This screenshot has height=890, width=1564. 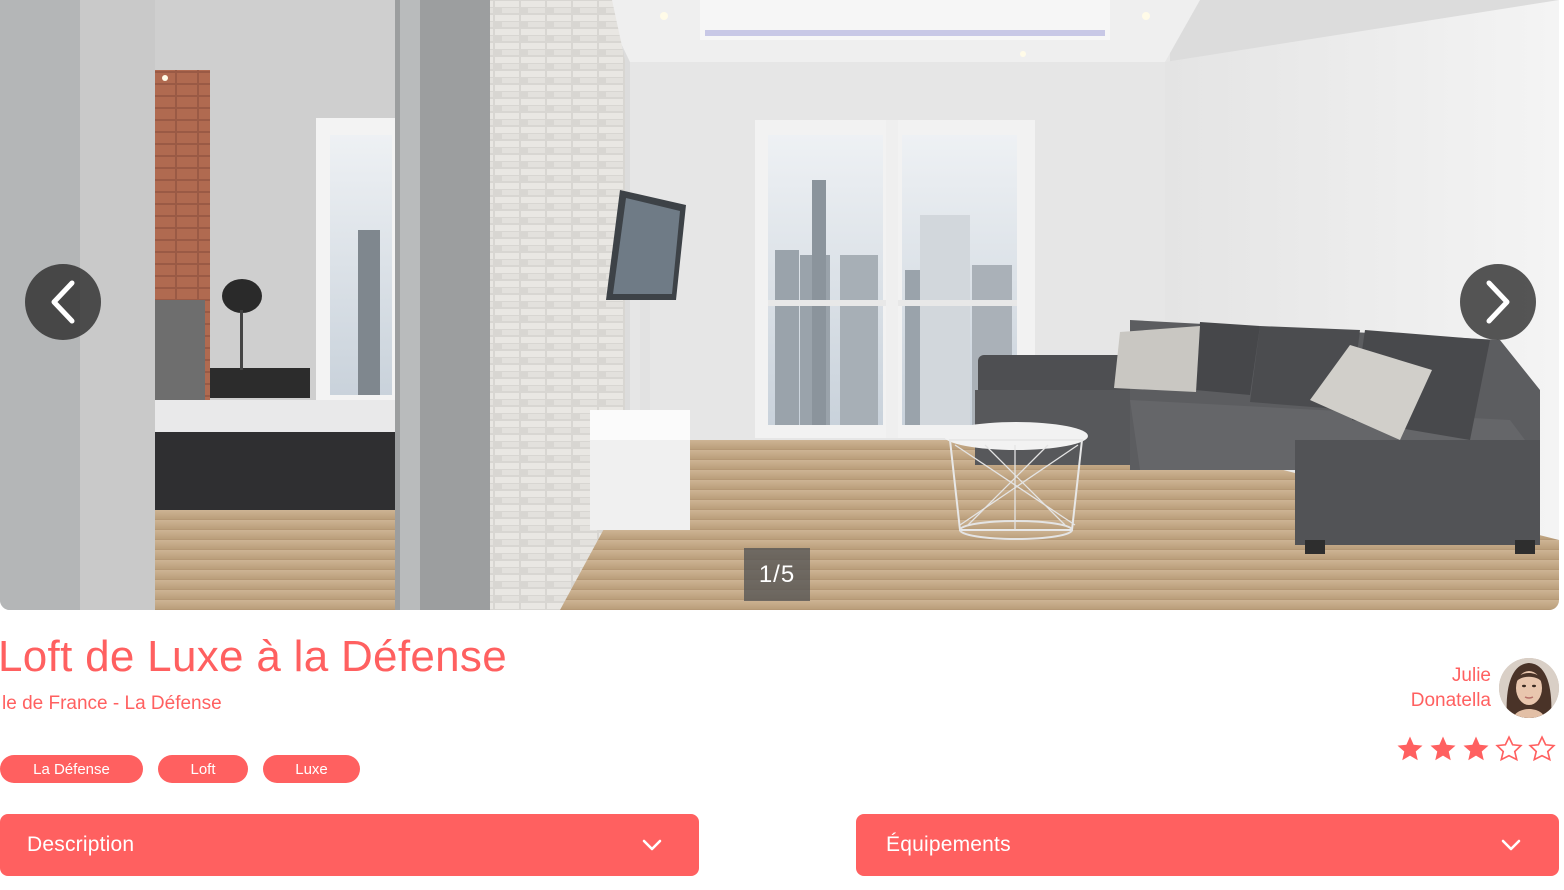 What do you see at coordinates (311, 769) in the screenshot?
I see `tag: Luxe` at bounding box center [311, 769].